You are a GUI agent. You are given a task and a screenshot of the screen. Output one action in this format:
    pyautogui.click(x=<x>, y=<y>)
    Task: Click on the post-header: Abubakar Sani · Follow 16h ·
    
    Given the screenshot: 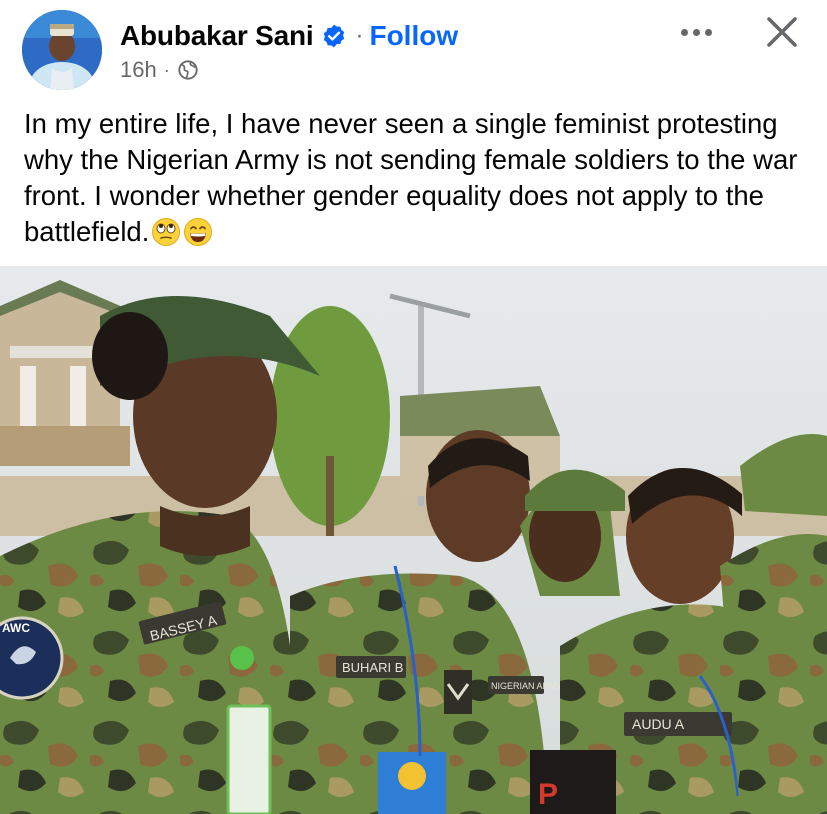 What is the action you would take?
    pyautogui.click(x=413, y=50)
    